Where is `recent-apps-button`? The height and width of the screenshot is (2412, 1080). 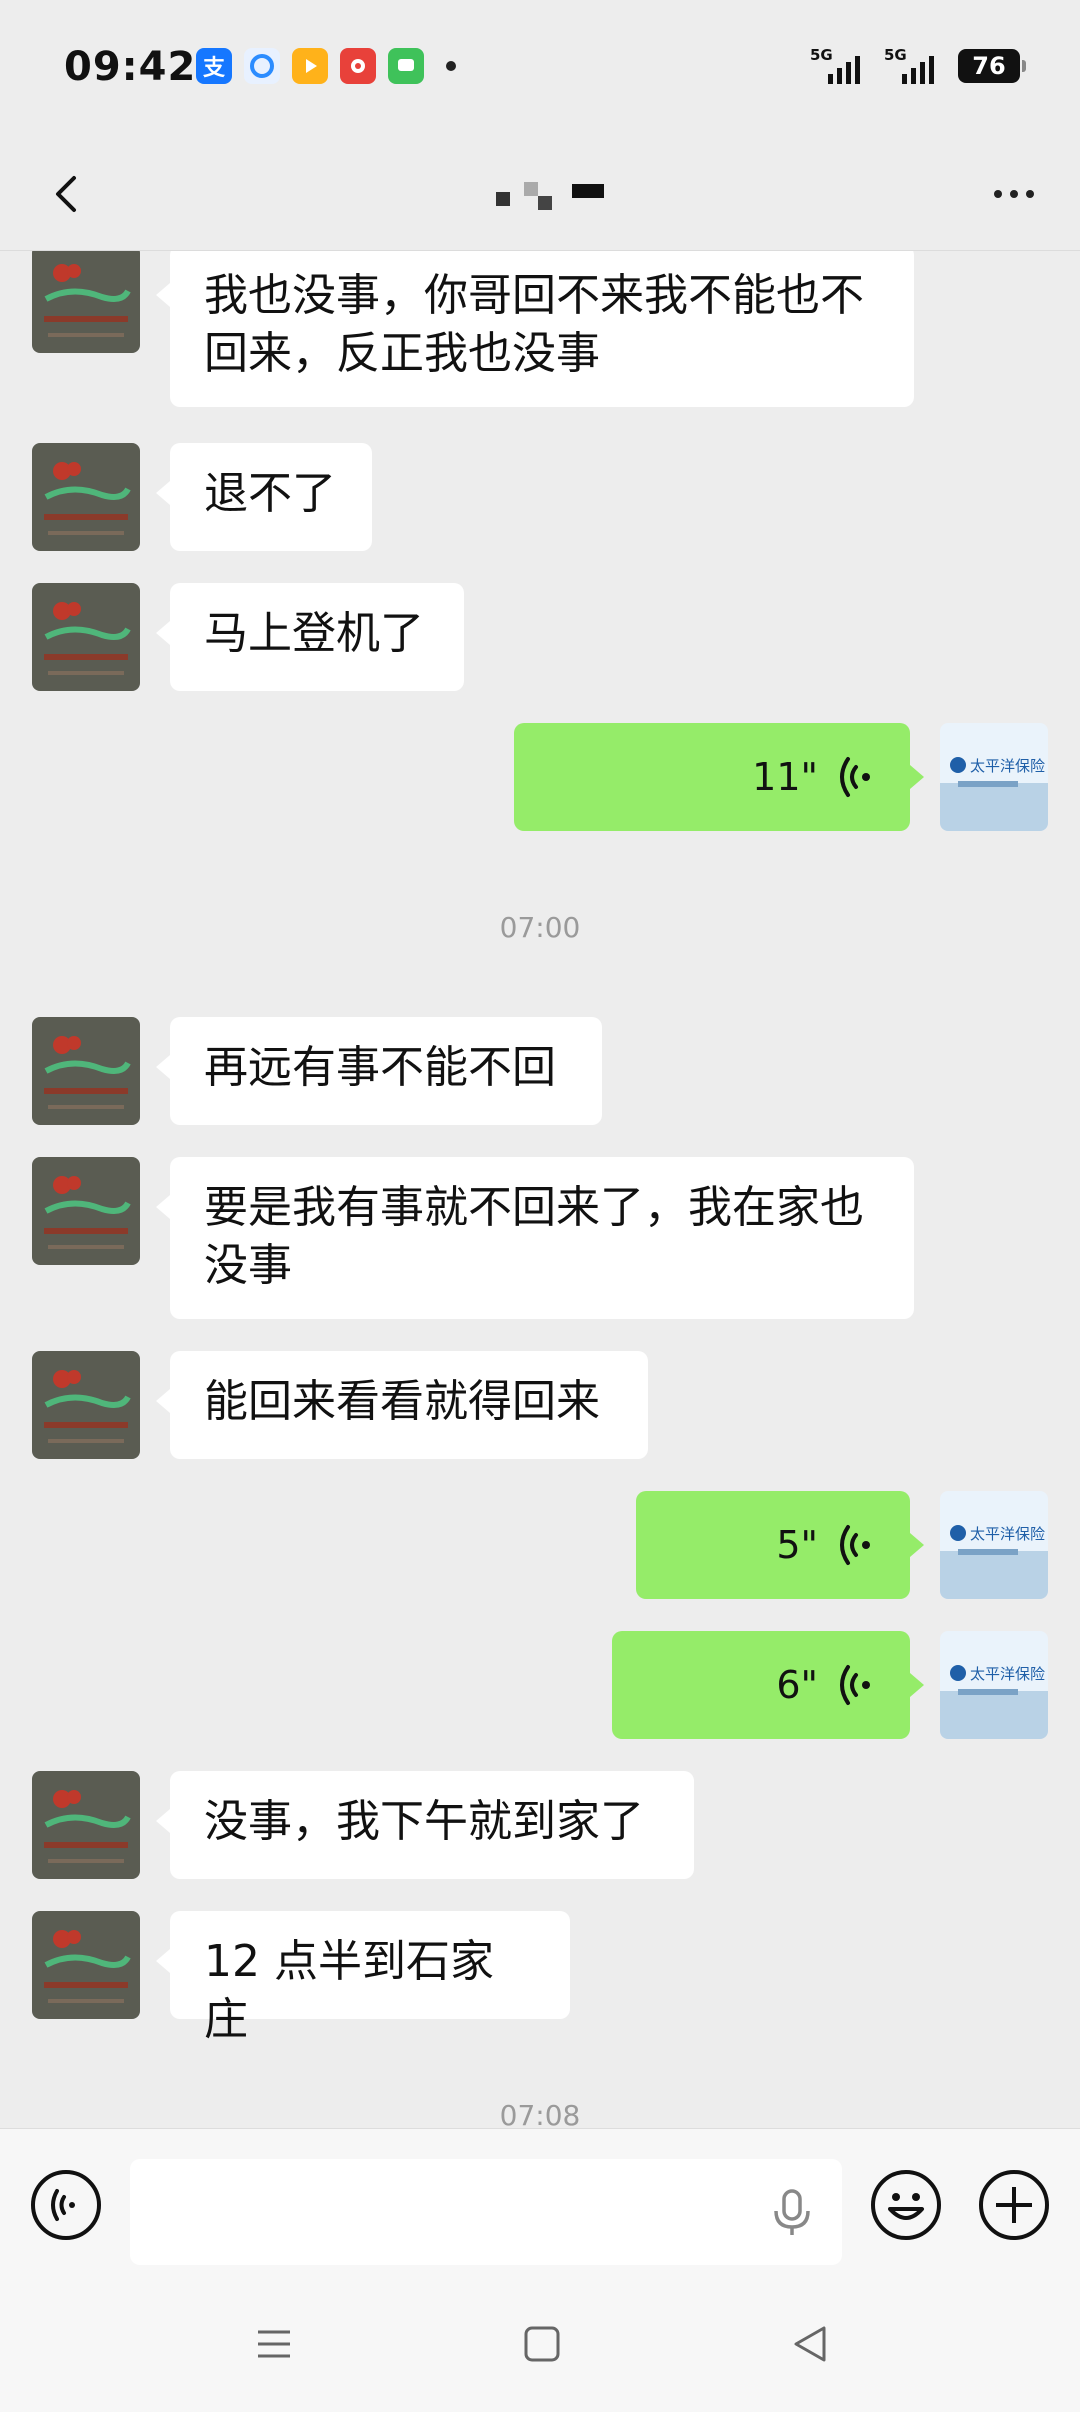
recent-apps-button is located at coordinates (274, 2344).